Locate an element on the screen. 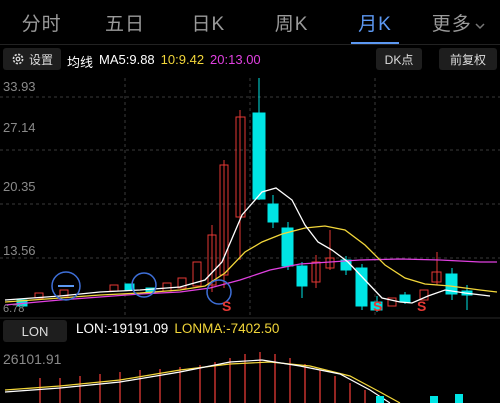 Image resolution: width=500 pixels, height=403 pixels. lon-button-label: LON is located at coordinates (35, 331).